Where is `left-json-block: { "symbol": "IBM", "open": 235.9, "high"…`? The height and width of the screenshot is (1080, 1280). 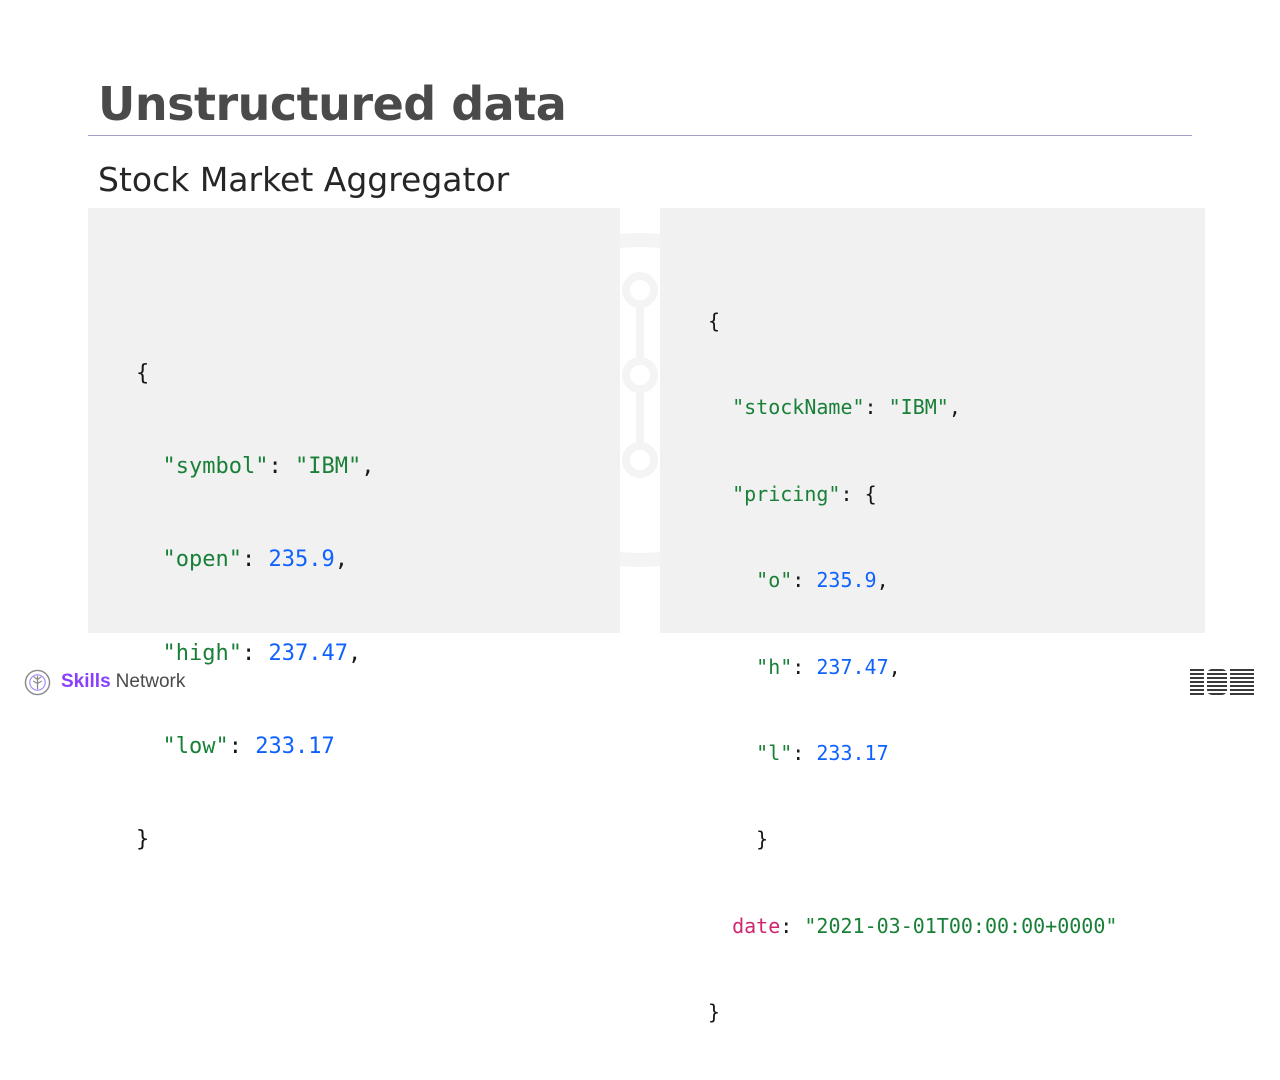
left-json-block: { "symbol": "IBM", "open": 235.9, "high"… is located at coordinates (255, 606).